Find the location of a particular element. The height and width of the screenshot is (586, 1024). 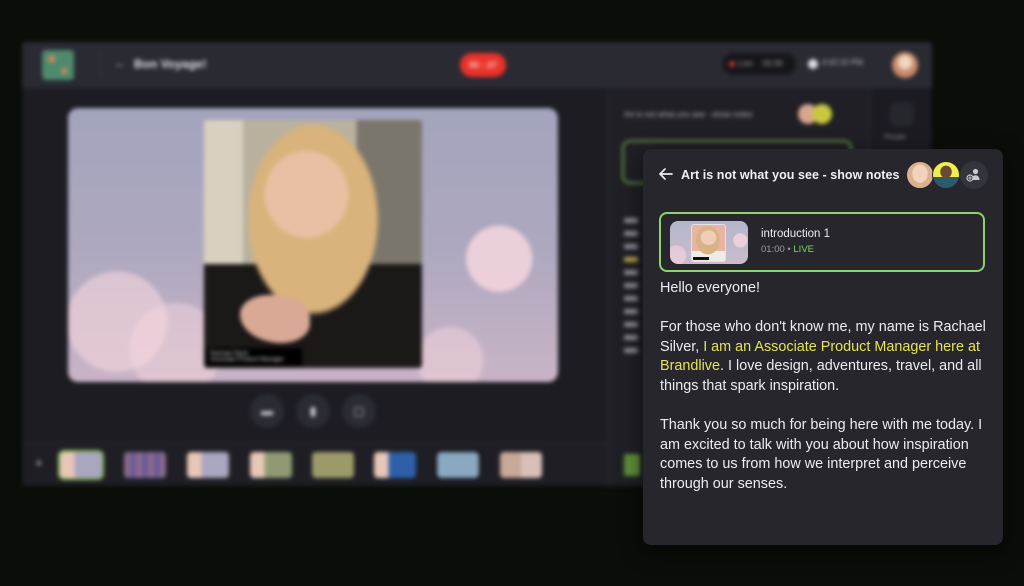

segment-card-active: introduction 1 01:00 • LIVE is located at coordinates (822, 242).